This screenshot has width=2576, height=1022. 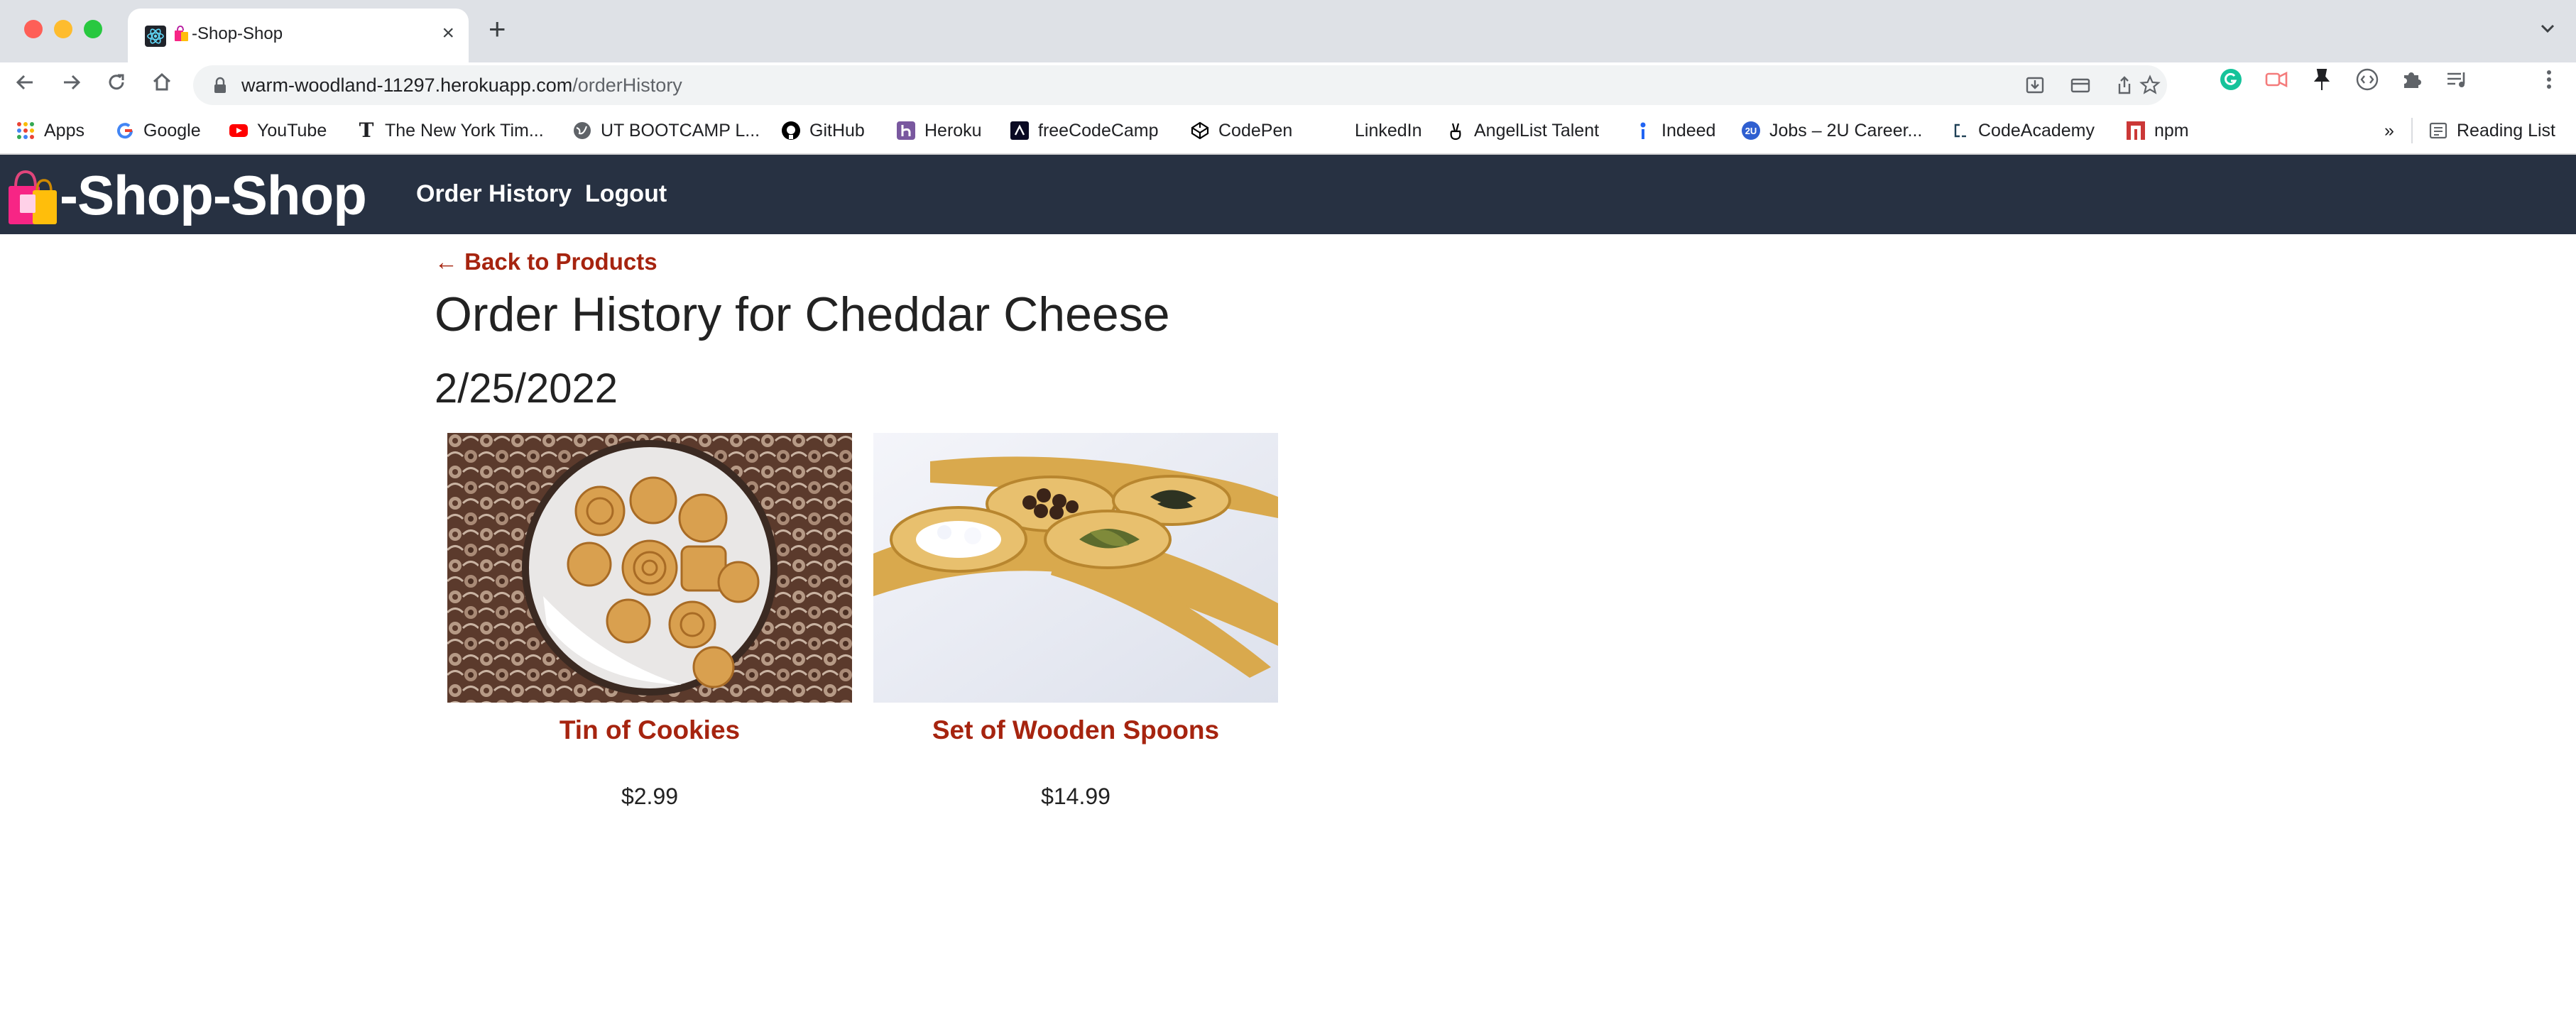 What do you see at coordinates (497, 29) in the screenshot?
I see `new-tab-icon: +` at bounding box center [497, 29].